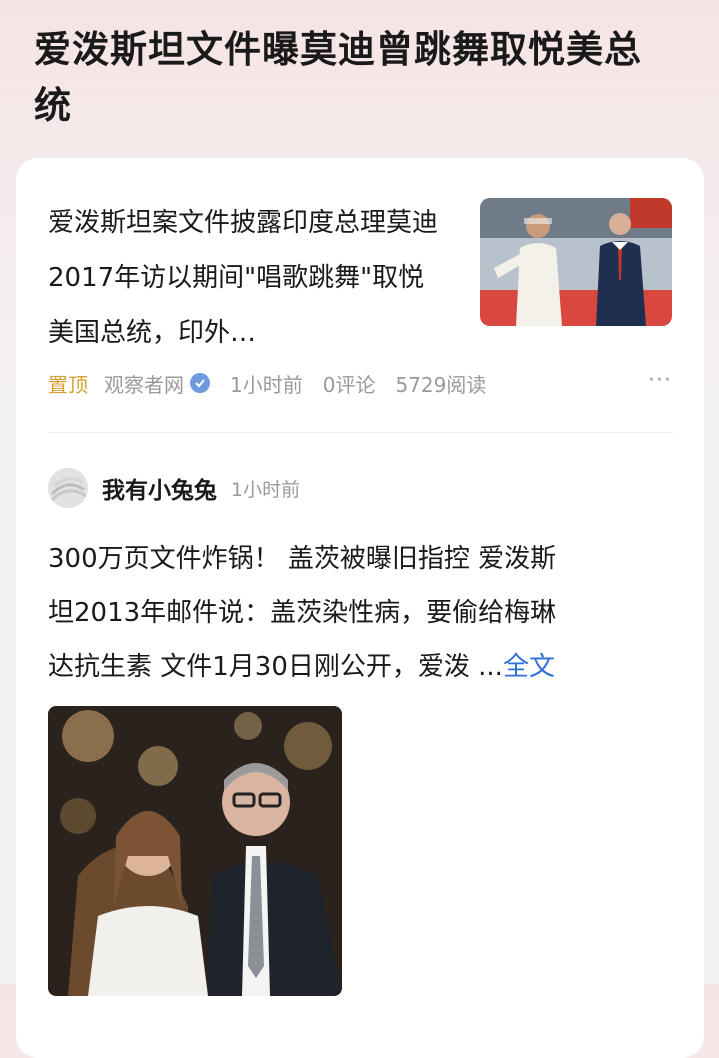  What do you see at coordinates (200, 383) in the screenshot?
I see `verified-icon` at bounding box center [200, 383].